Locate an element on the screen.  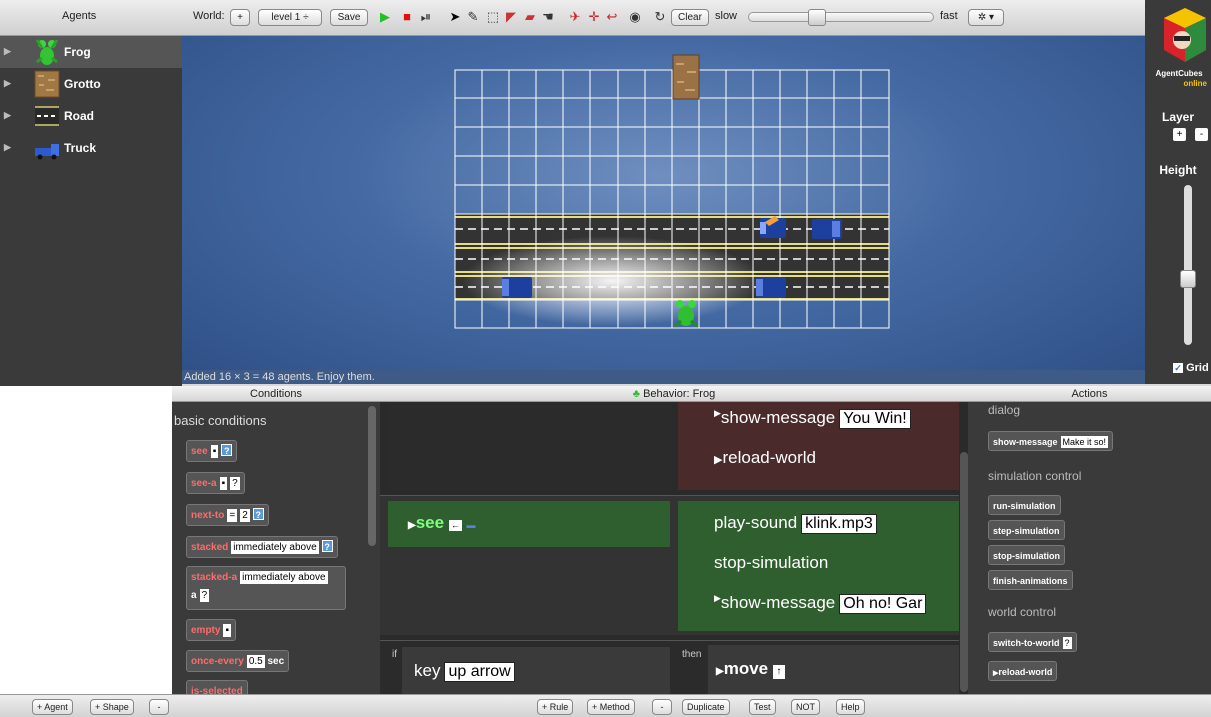
add-agent-button: + Agent is located at coordinates (52, 707).